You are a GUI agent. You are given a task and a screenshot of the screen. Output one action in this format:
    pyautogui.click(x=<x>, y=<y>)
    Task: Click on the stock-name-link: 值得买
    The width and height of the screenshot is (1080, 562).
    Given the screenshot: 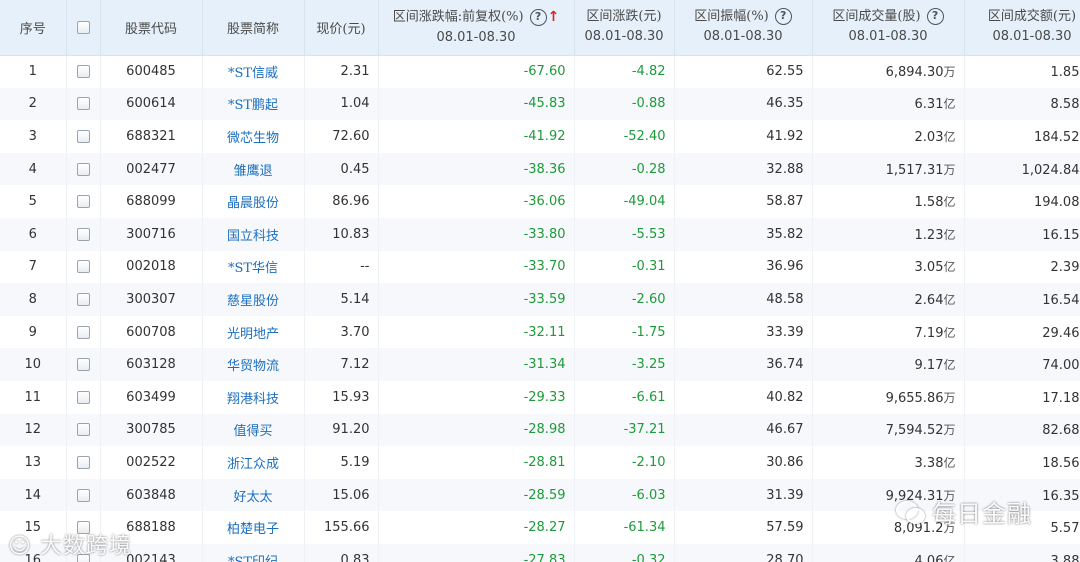 What is the action you would take?
    pyautogui.click(x=253, y=430)
    